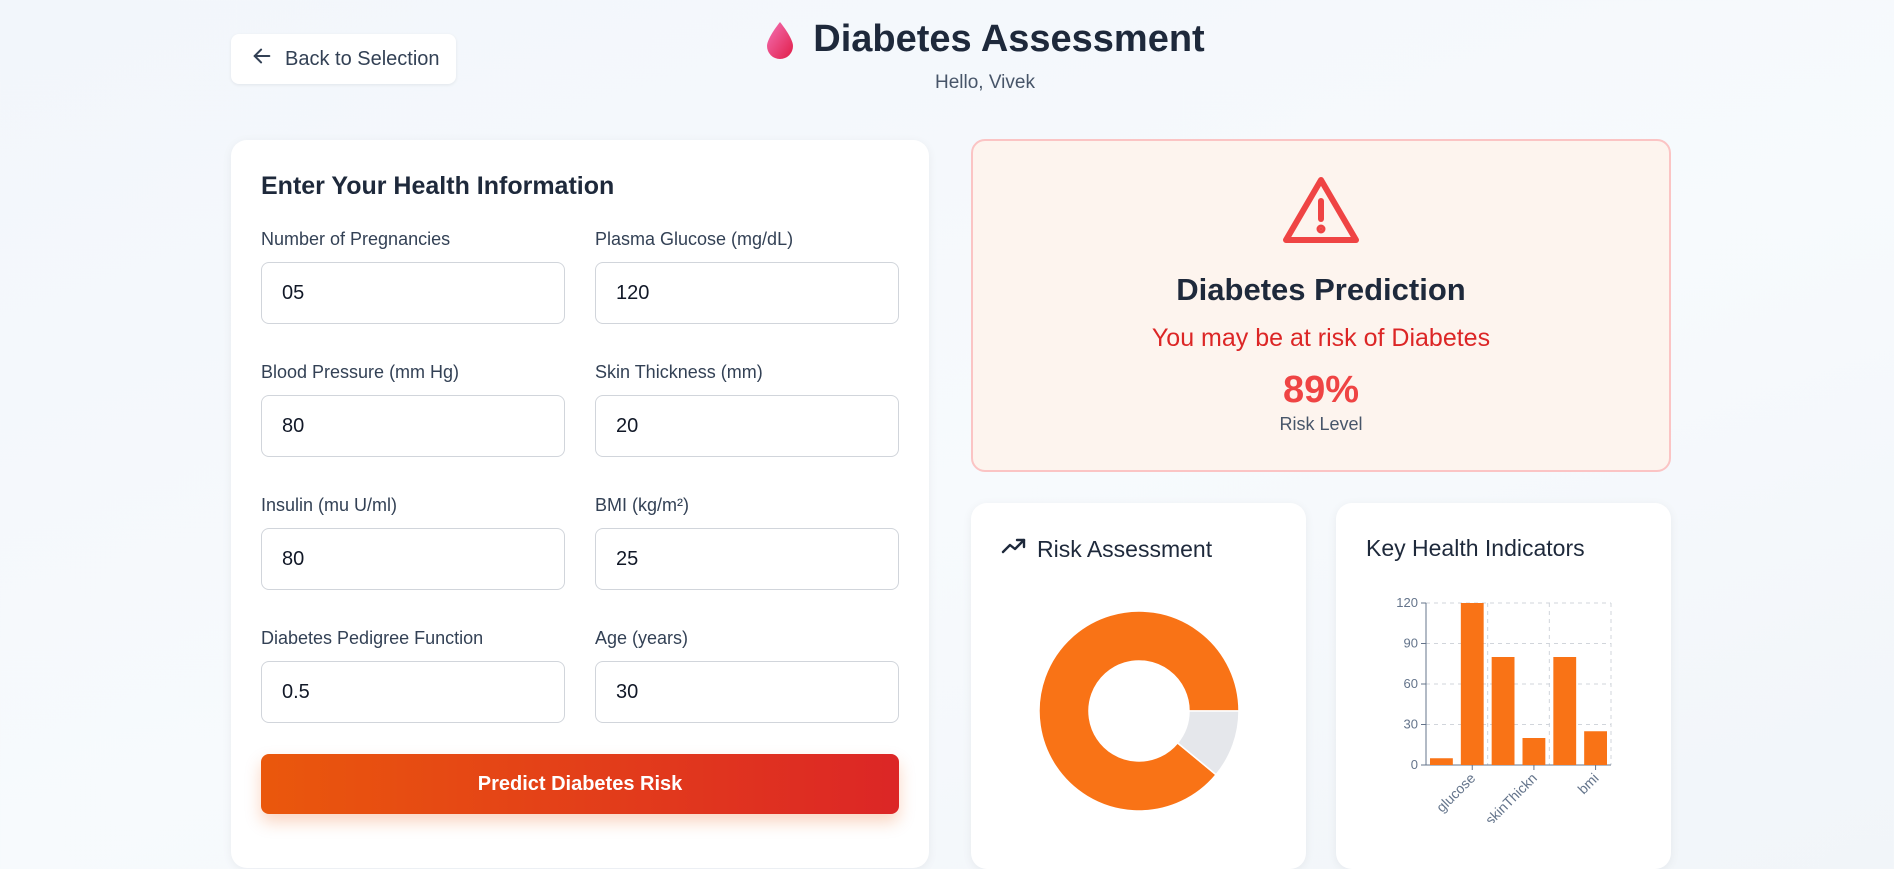 The width and height of the screenshot is (1894, 869). I want to click on health-indicators-bar-chart: 0 30 60 90 120 glucose skinThickn bmi, so click(1504, 709).